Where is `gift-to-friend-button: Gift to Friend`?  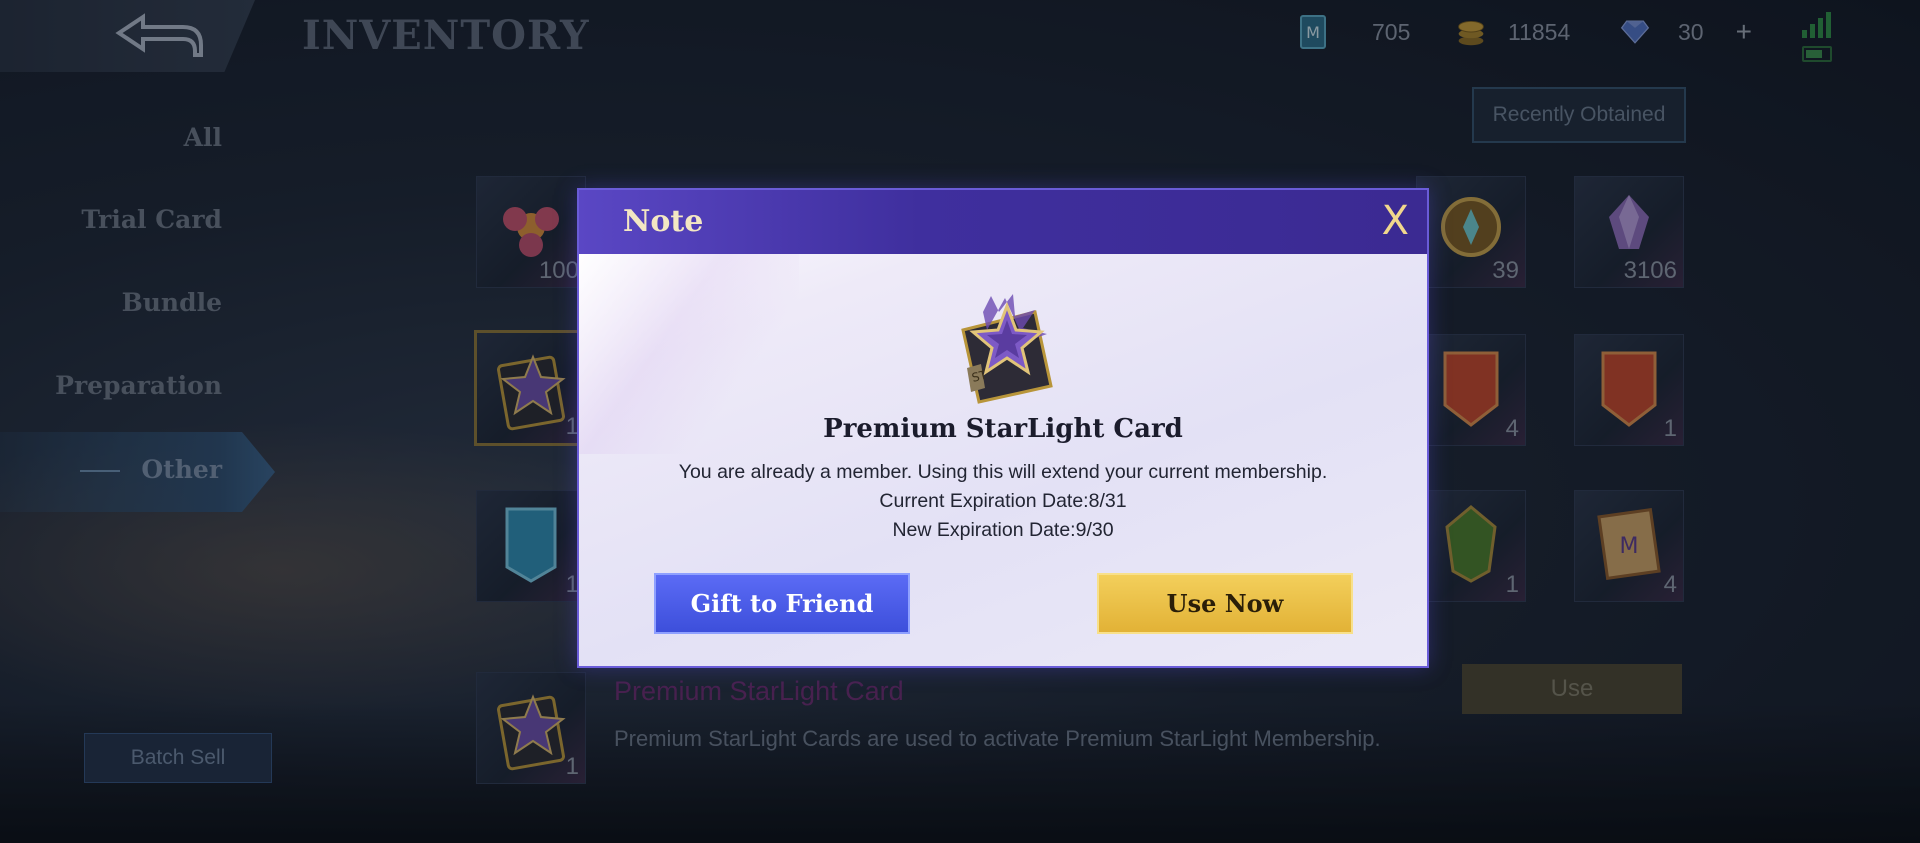 gift-to-friend-button: Gift to Friend is located at coordinates (782, 603).